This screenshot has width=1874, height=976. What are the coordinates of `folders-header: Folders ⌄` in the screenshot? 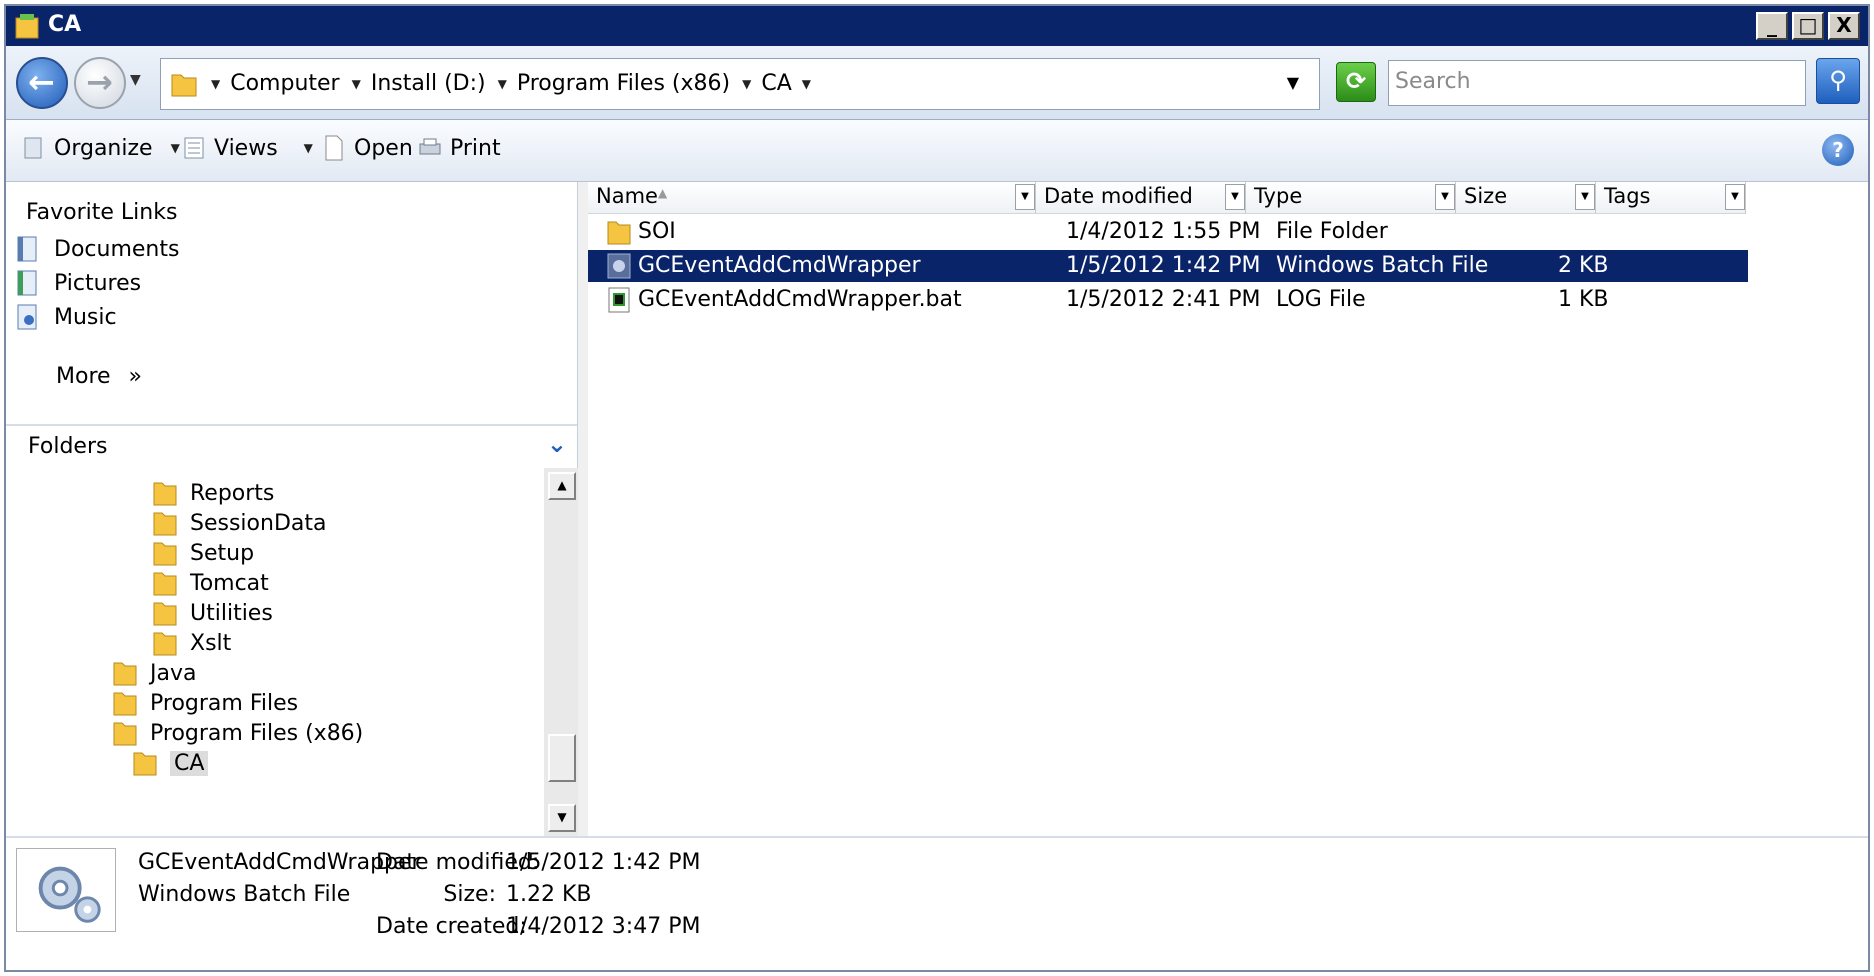 It's located at (291, 446).